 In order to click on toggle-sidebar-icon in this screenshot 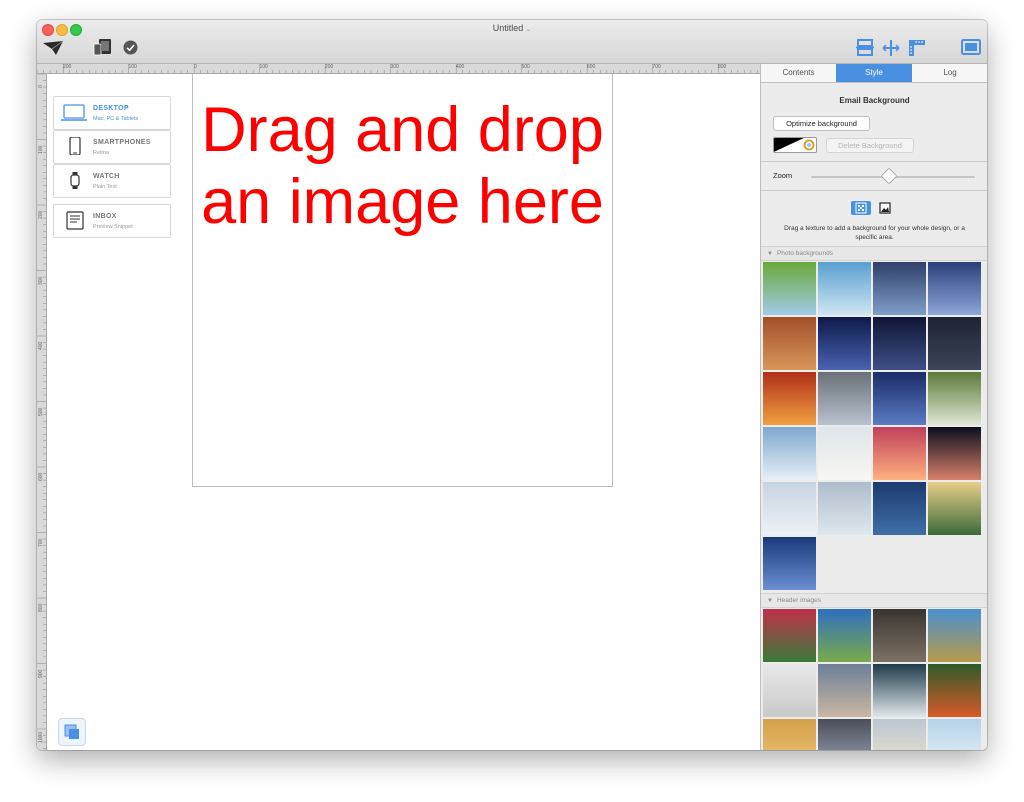, I will do `click(971, 49)`.